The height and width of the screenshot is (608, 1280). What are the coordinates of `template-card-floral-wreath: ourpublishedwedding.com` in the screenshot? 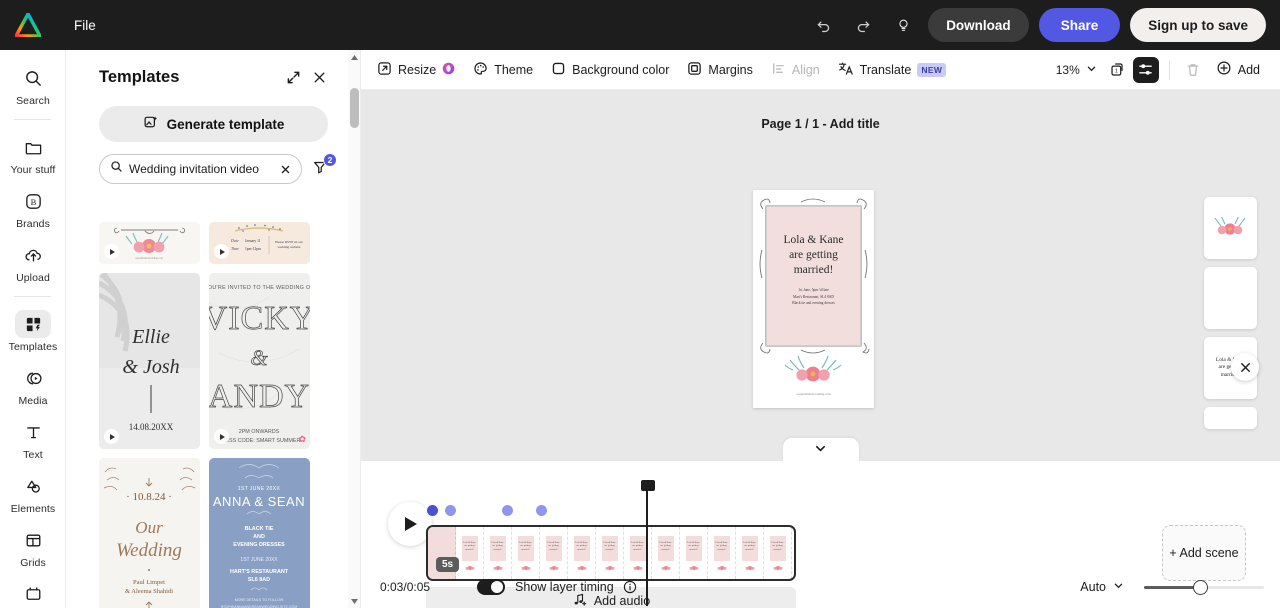 It's located at (149, 243).